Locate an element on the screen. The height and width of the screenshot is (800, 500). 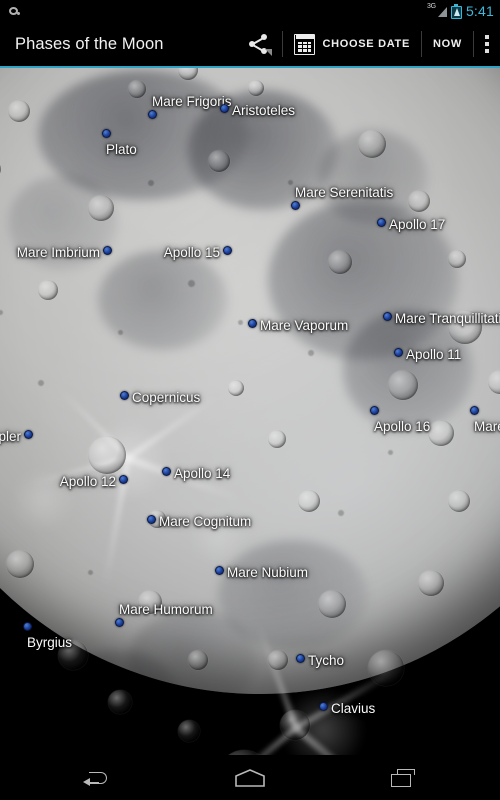
map-feature-label: Apollo 16 is located at coordinates (402, 426).